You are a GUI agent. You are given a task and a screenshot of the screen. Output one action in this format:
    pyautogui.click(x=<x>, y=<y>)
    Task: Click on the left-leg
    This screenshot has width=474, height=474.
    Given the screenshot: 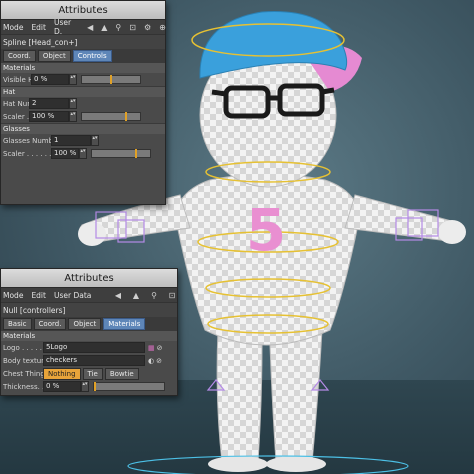 What is the action you would take?
    pyautogui.click(x=239, y=396)
    